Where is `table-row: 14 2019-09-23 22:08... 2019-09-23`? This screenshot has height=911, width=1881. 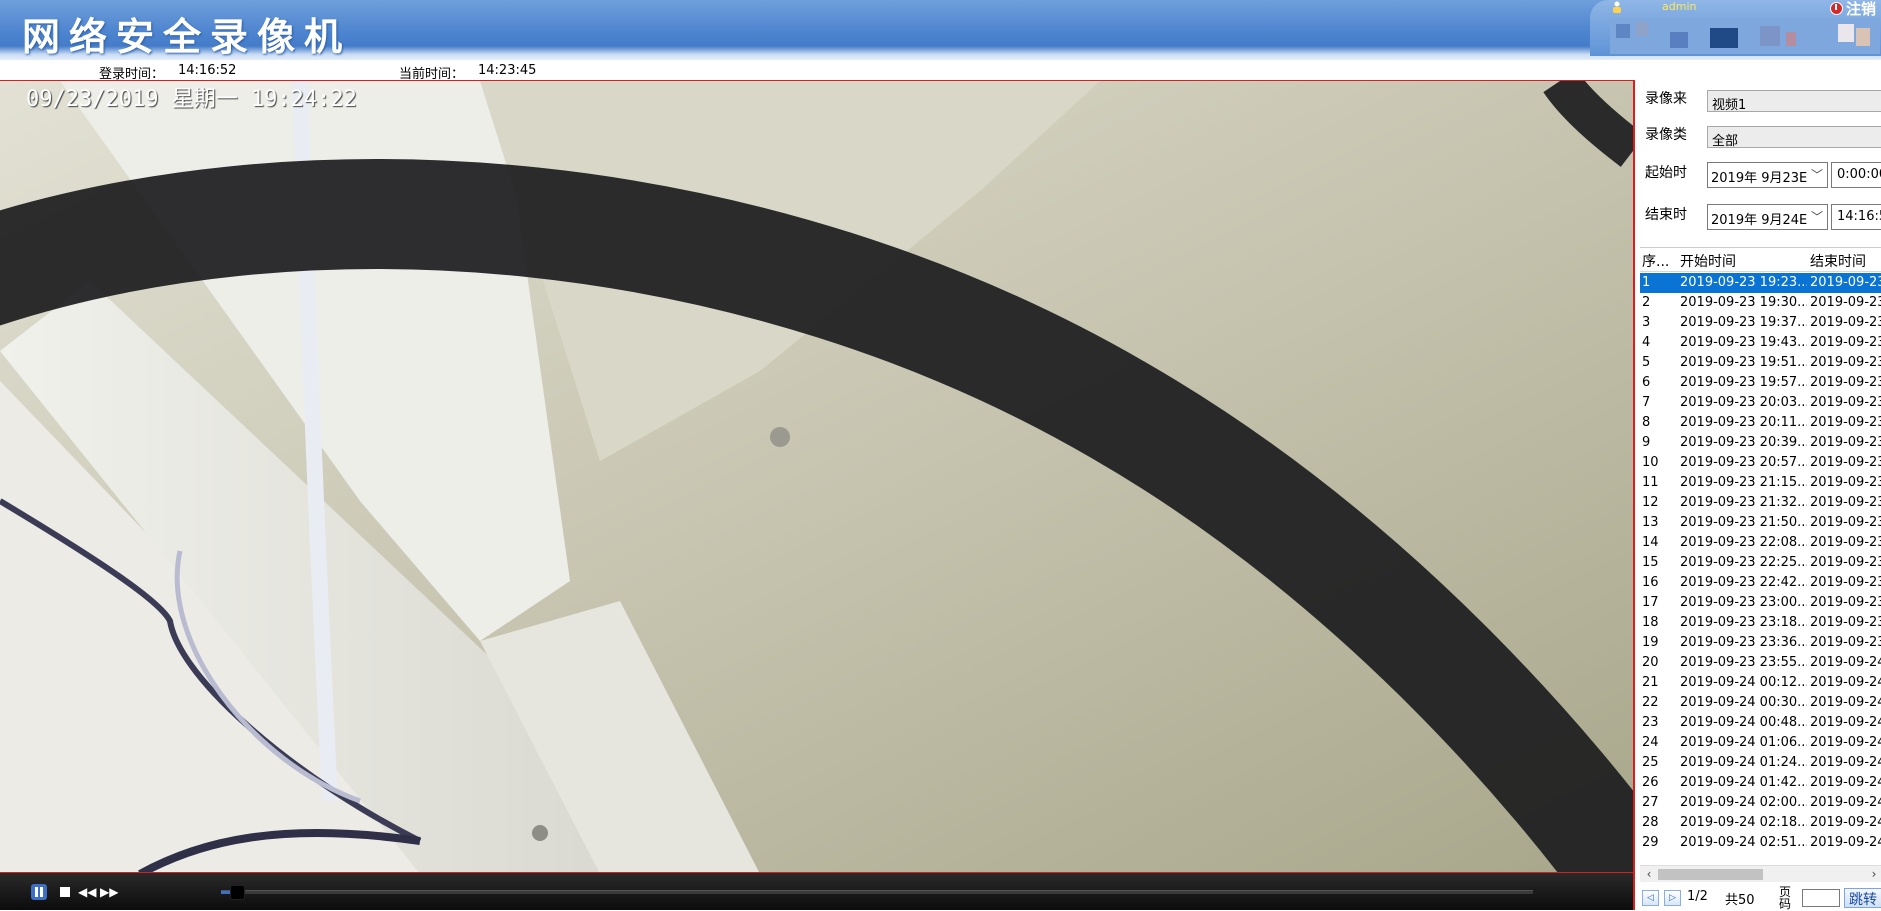
table-row: 14 2019-09-23 22:08... 2019-09-23 is located at coordinates (1760, 543).